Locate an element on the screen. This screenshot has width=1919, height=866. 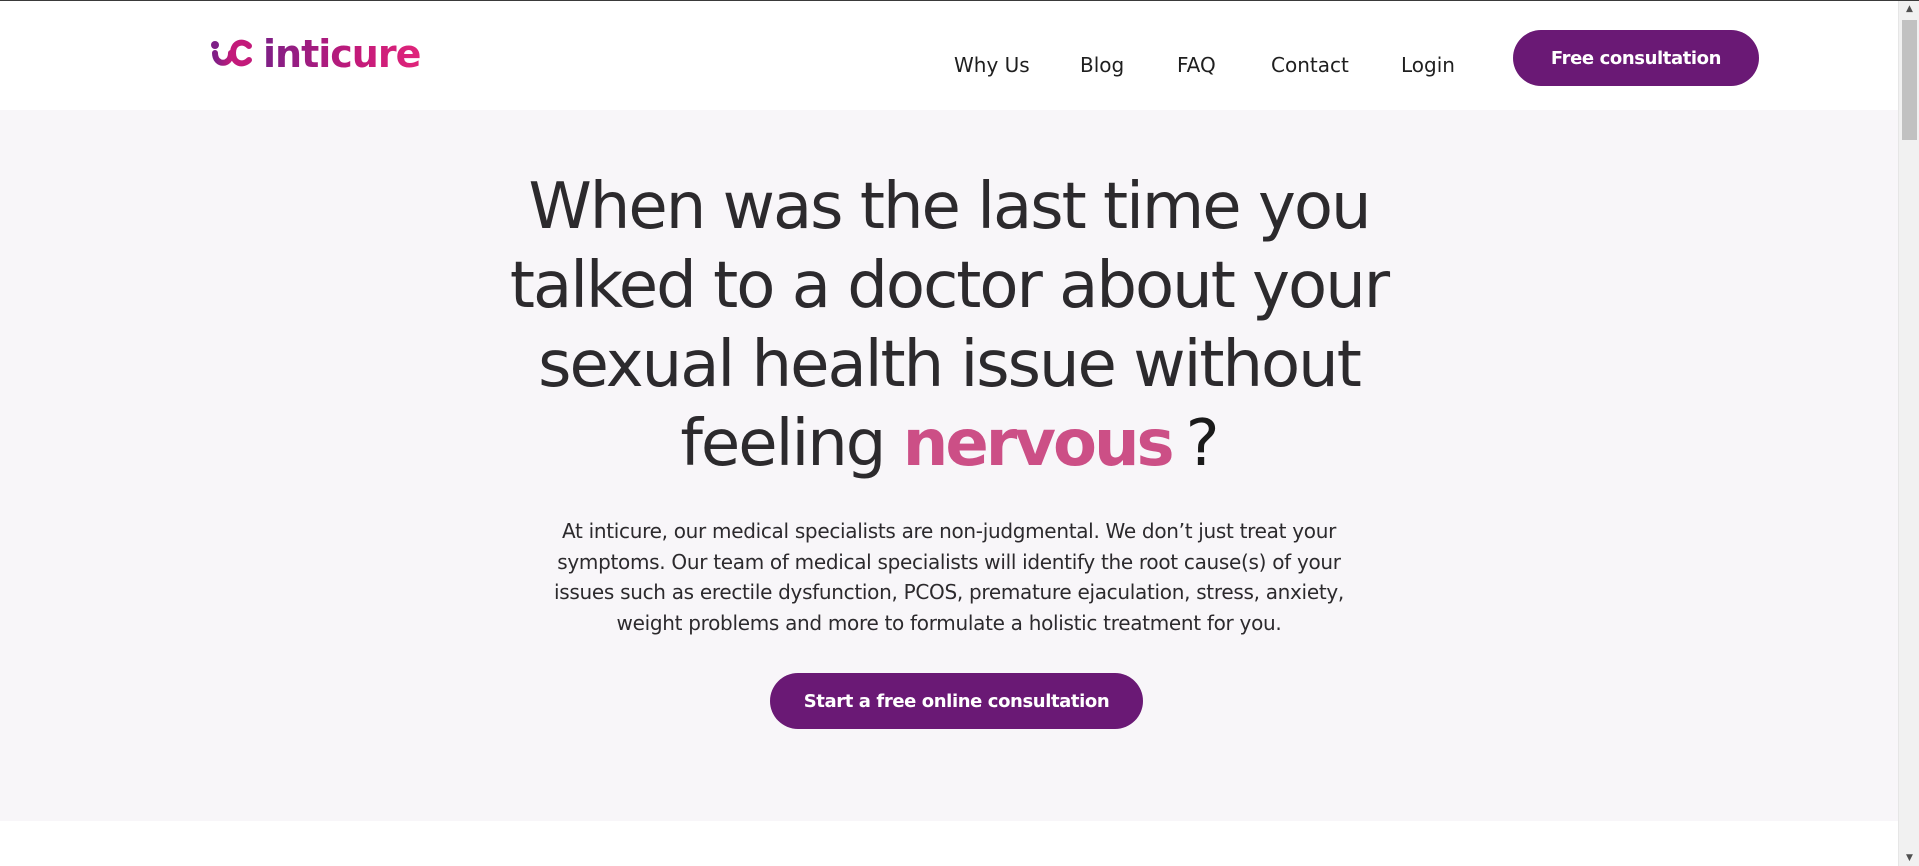
nav-why-us: Why Us is located at coordinates (992, 65).